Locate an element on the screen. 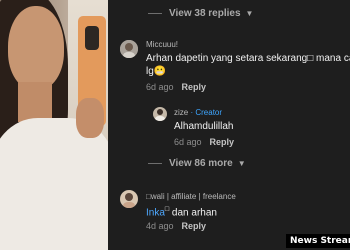 Image resolution: width=350 pixels, height=250 pixels. comment-text-body: dan arhan is located at coordinates (193, 213).